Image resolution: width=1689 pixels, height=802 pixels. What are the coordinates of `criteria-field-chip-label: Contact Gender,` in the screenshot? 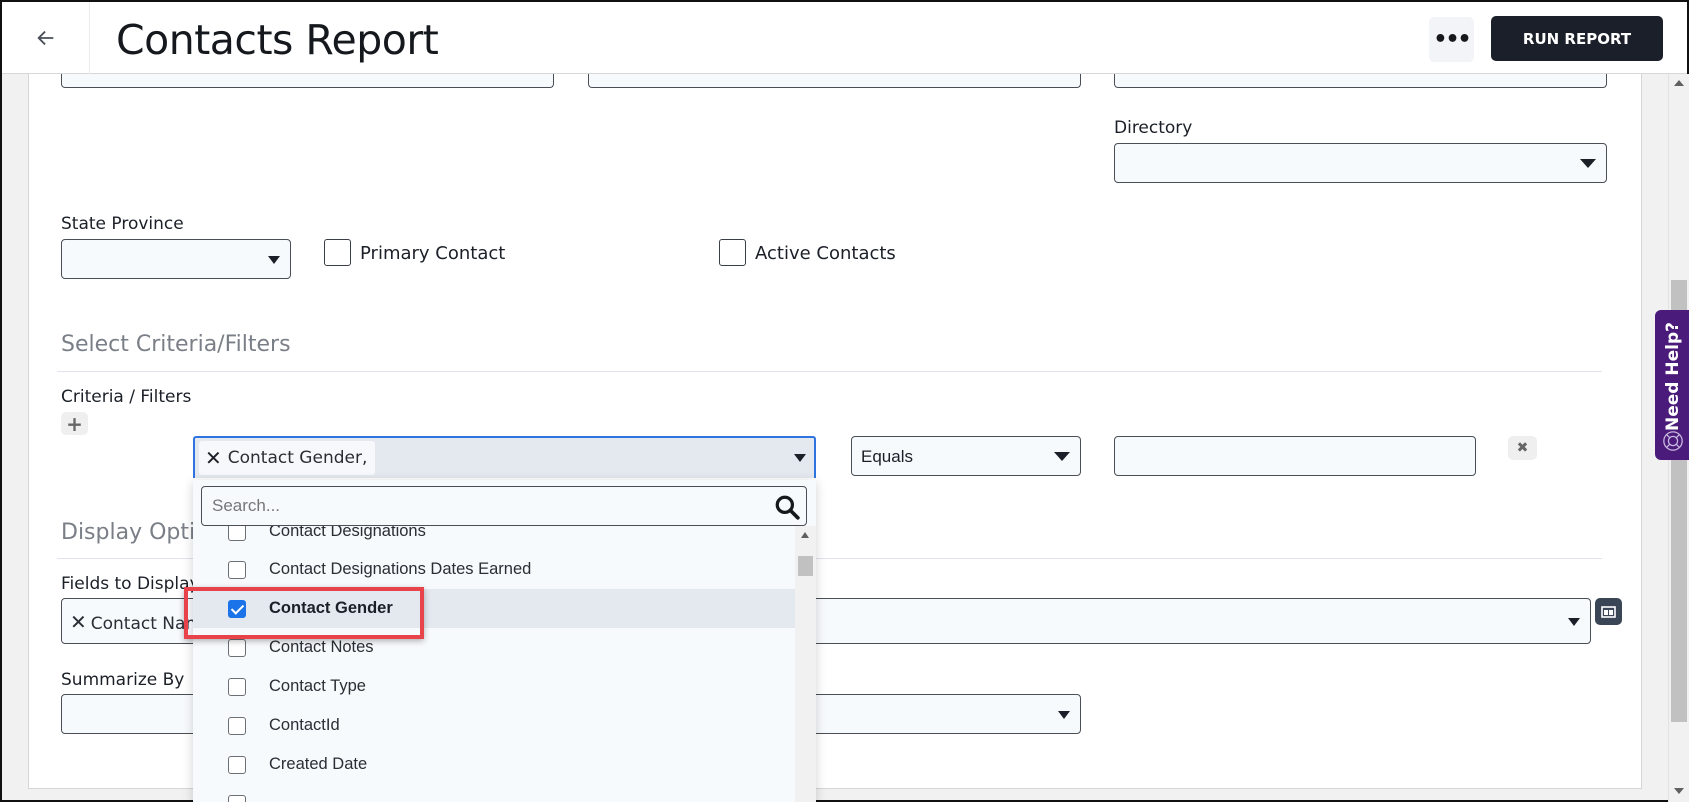 It's located at (297, 458).